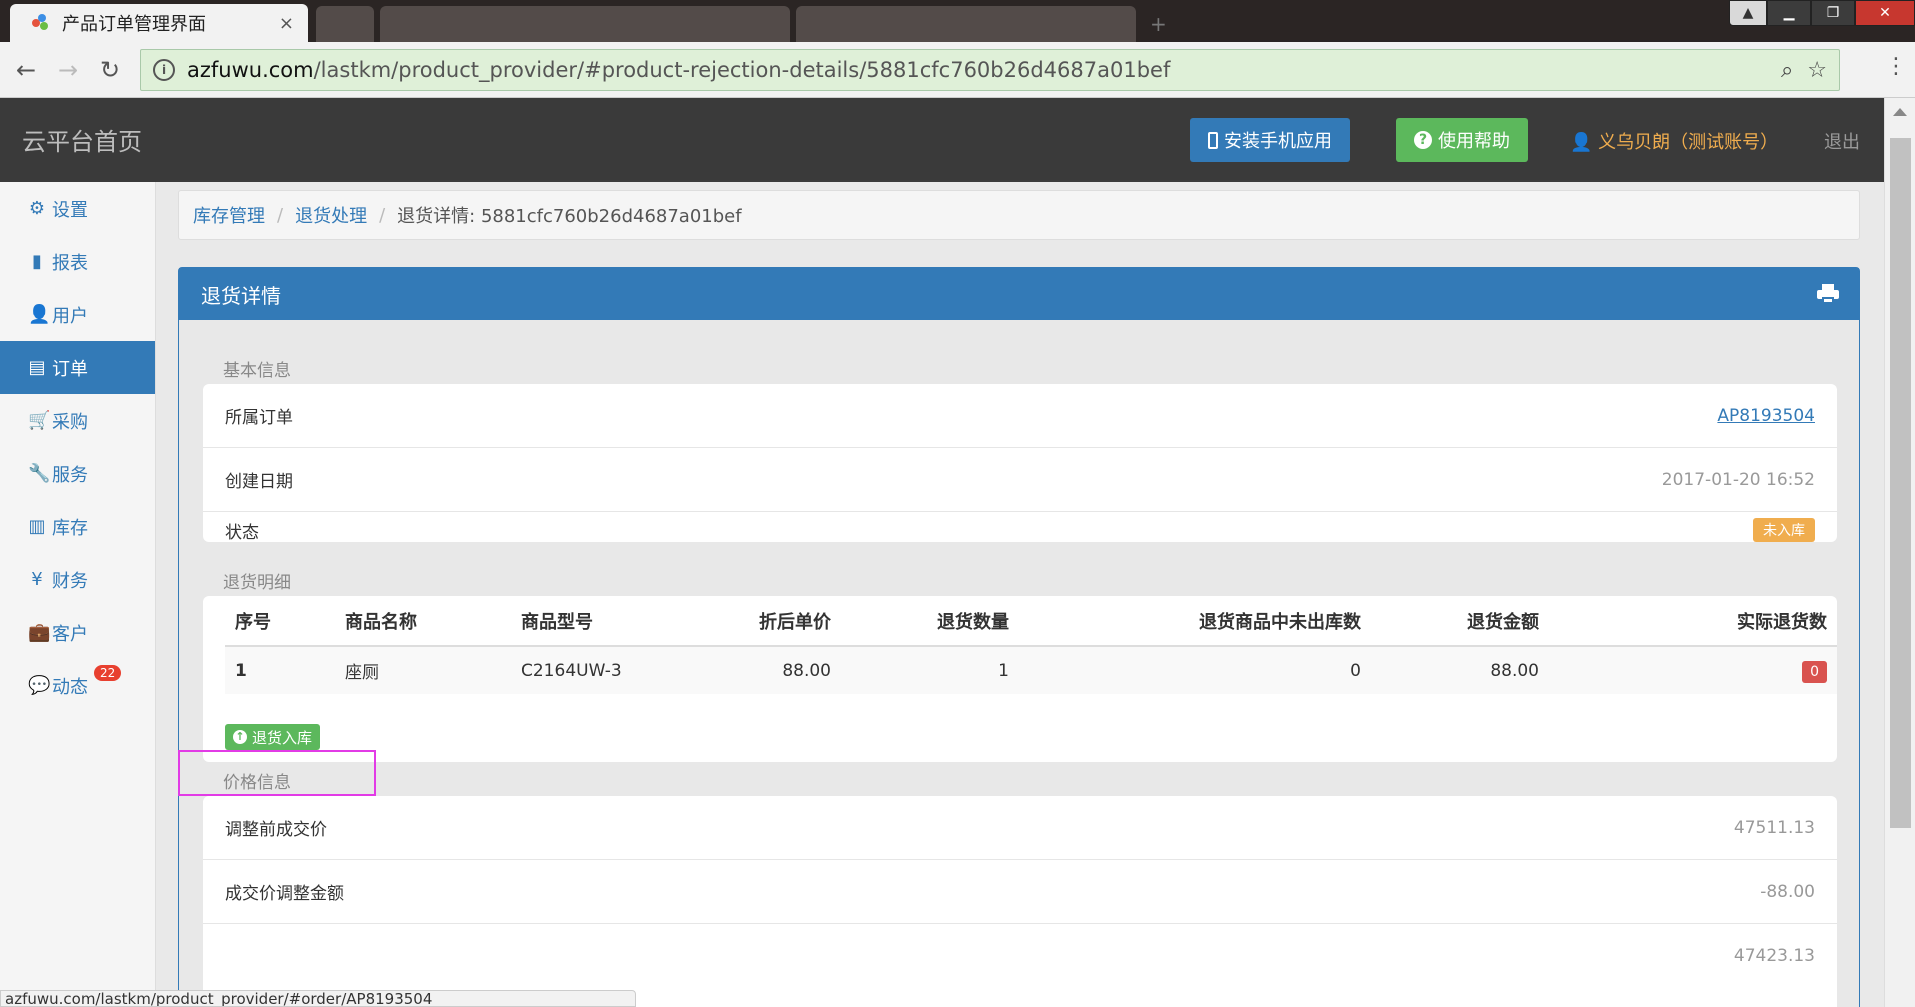 The width and height of the screenshot is (1915, 1007). What do you see at coordinates (1462, 140) in the screenshot?
I see `help-button: ? 使用帮助` at bounding box center [1462, 140].